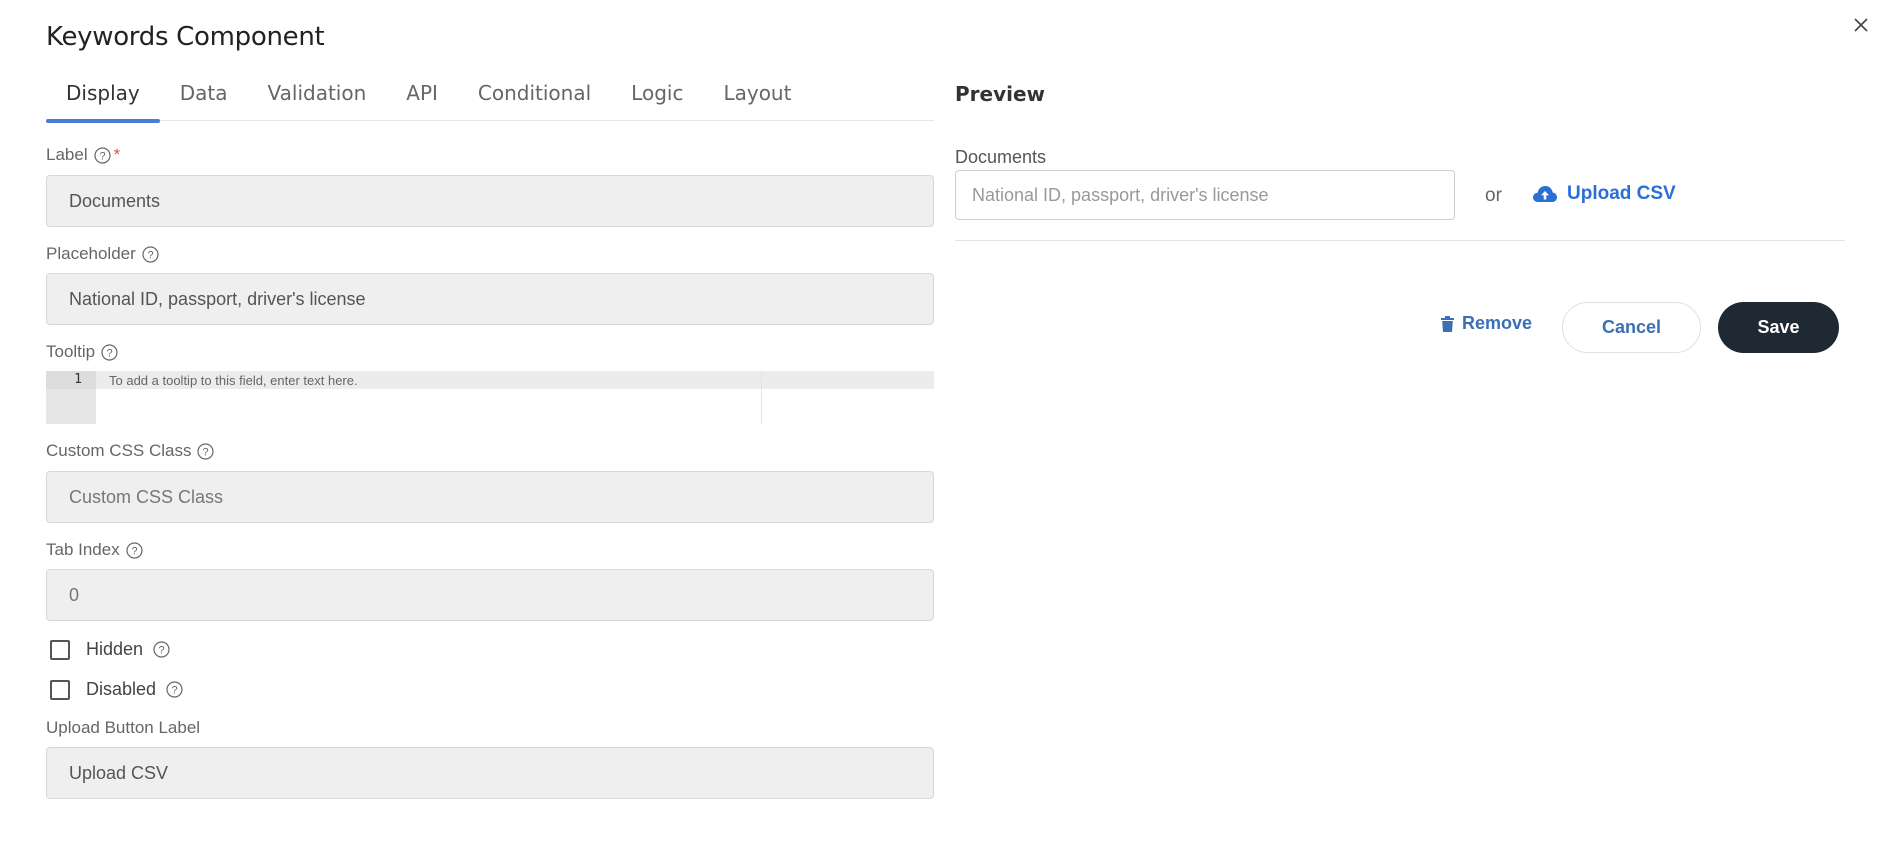 This screenshot has width=1892, height=849. Describe the element at coordinates (490, 201) in the screenshot. I see `label-input: Documents` at that location.